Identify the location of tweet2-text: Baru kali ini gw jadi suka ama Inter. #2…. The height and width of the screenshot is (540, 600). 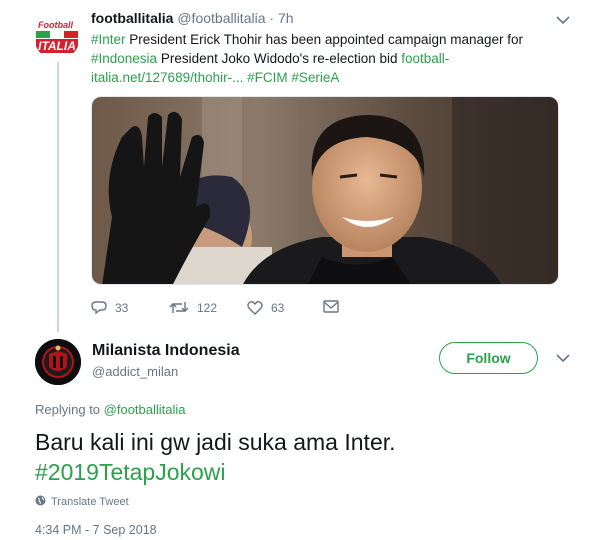
(305, 457).